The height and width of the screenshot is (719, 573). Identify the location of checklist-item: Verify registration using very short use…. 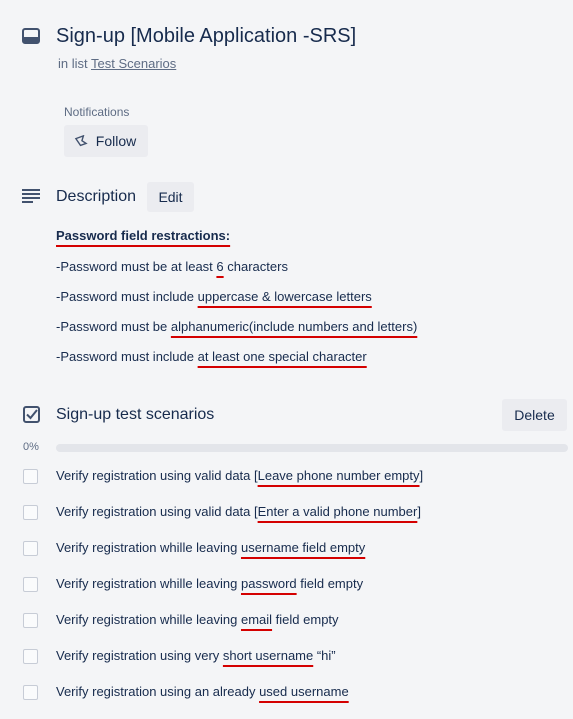
(196, 655).